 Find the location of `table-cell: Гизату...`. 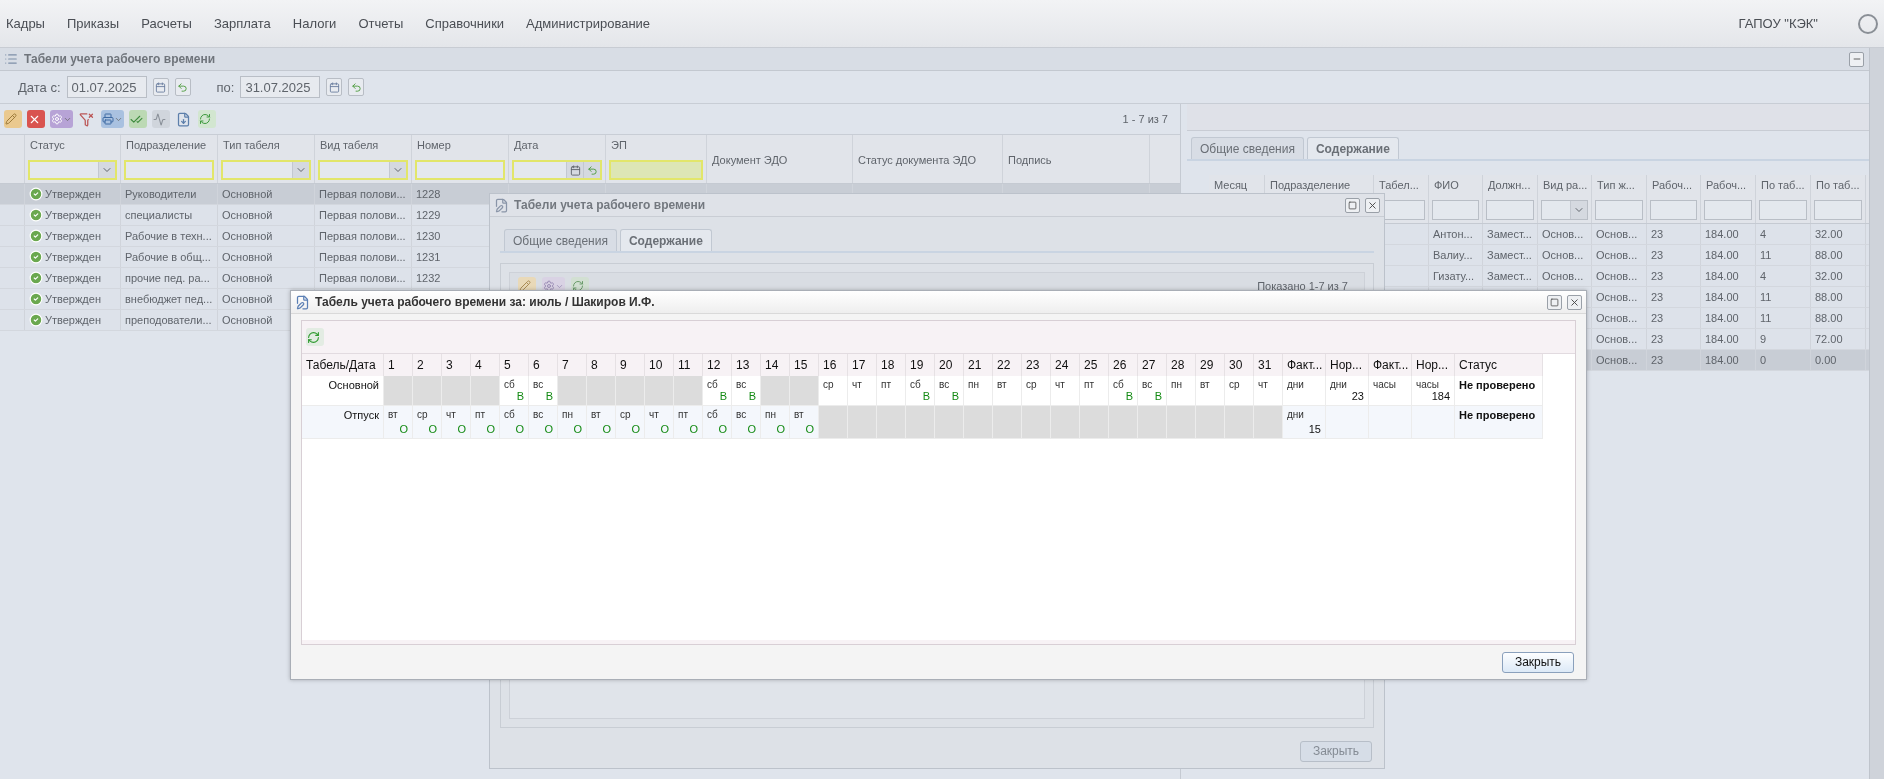

table-cell: Гизату... is located at coordinates (1454, 276).